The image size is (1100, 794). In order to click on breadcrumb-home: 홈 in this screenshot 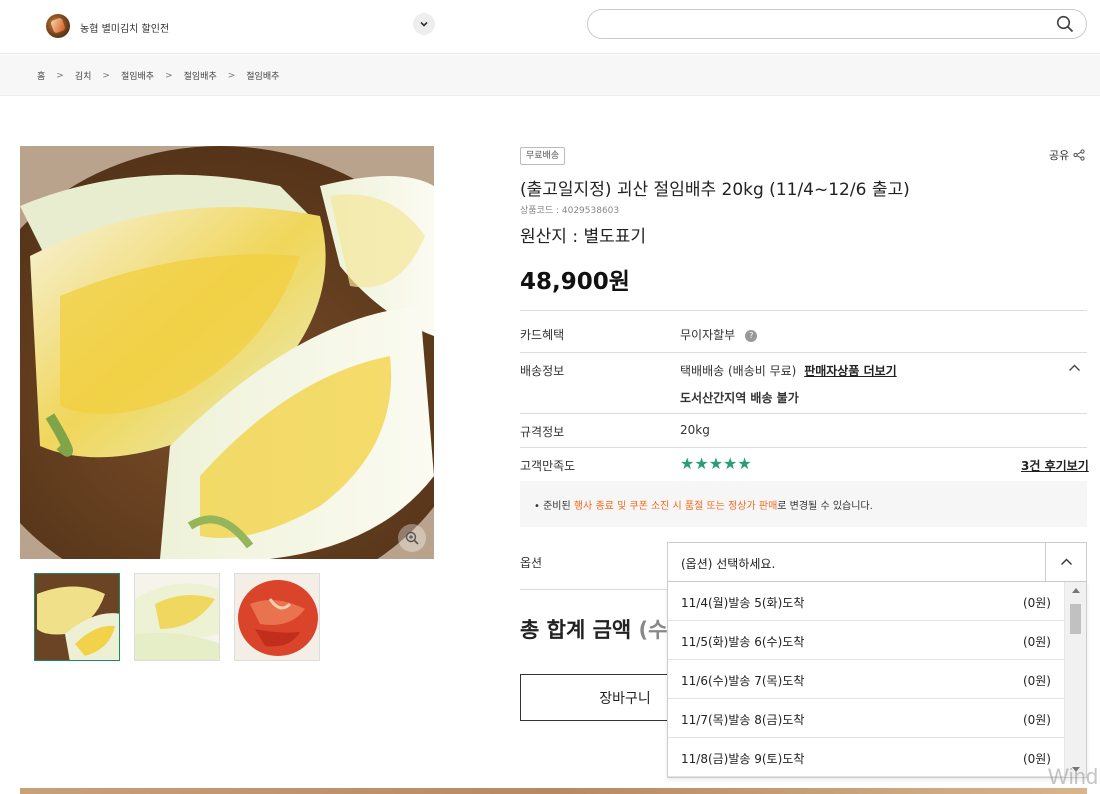, I will do `click(41, 75)`.